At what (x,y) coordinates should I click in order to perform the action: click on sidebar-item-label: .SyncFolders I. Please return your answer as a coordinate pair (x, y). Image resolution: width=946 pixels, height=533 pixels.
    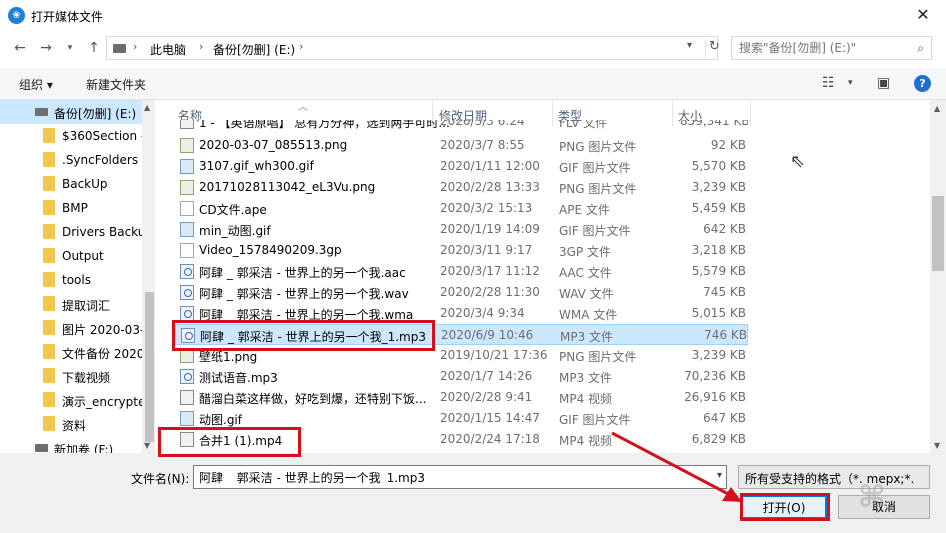
    Looking at the image, I should click on (102, 160).